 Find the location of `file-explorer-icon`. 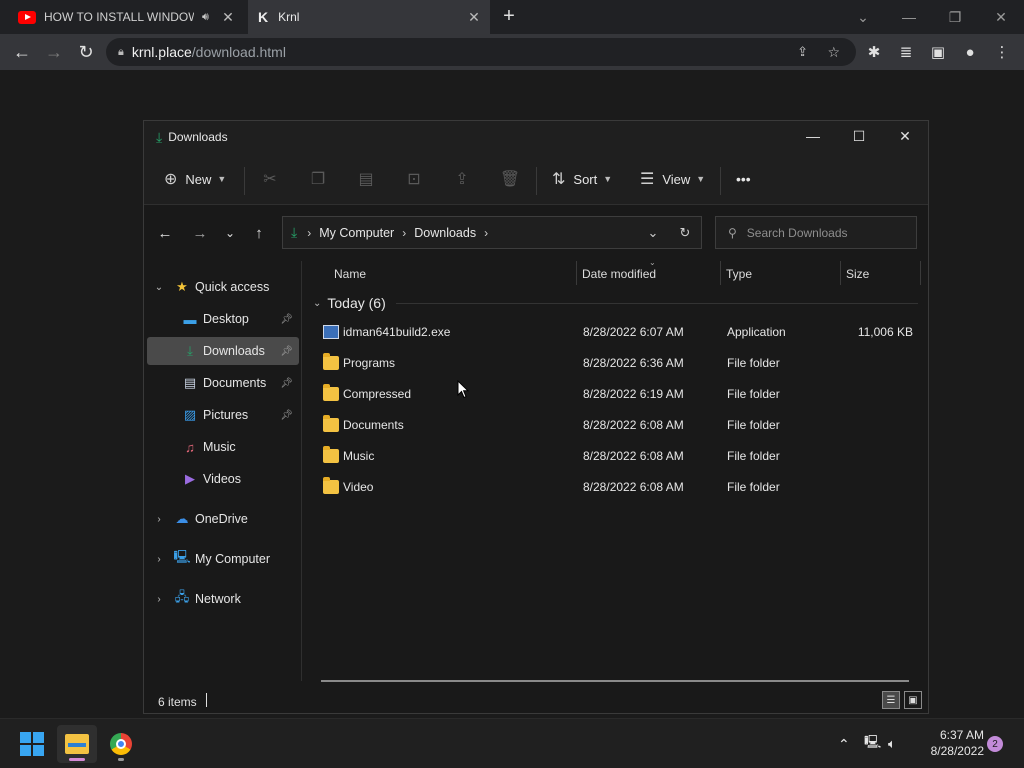

file-explorer-icon is located at coordinates (77, 744).